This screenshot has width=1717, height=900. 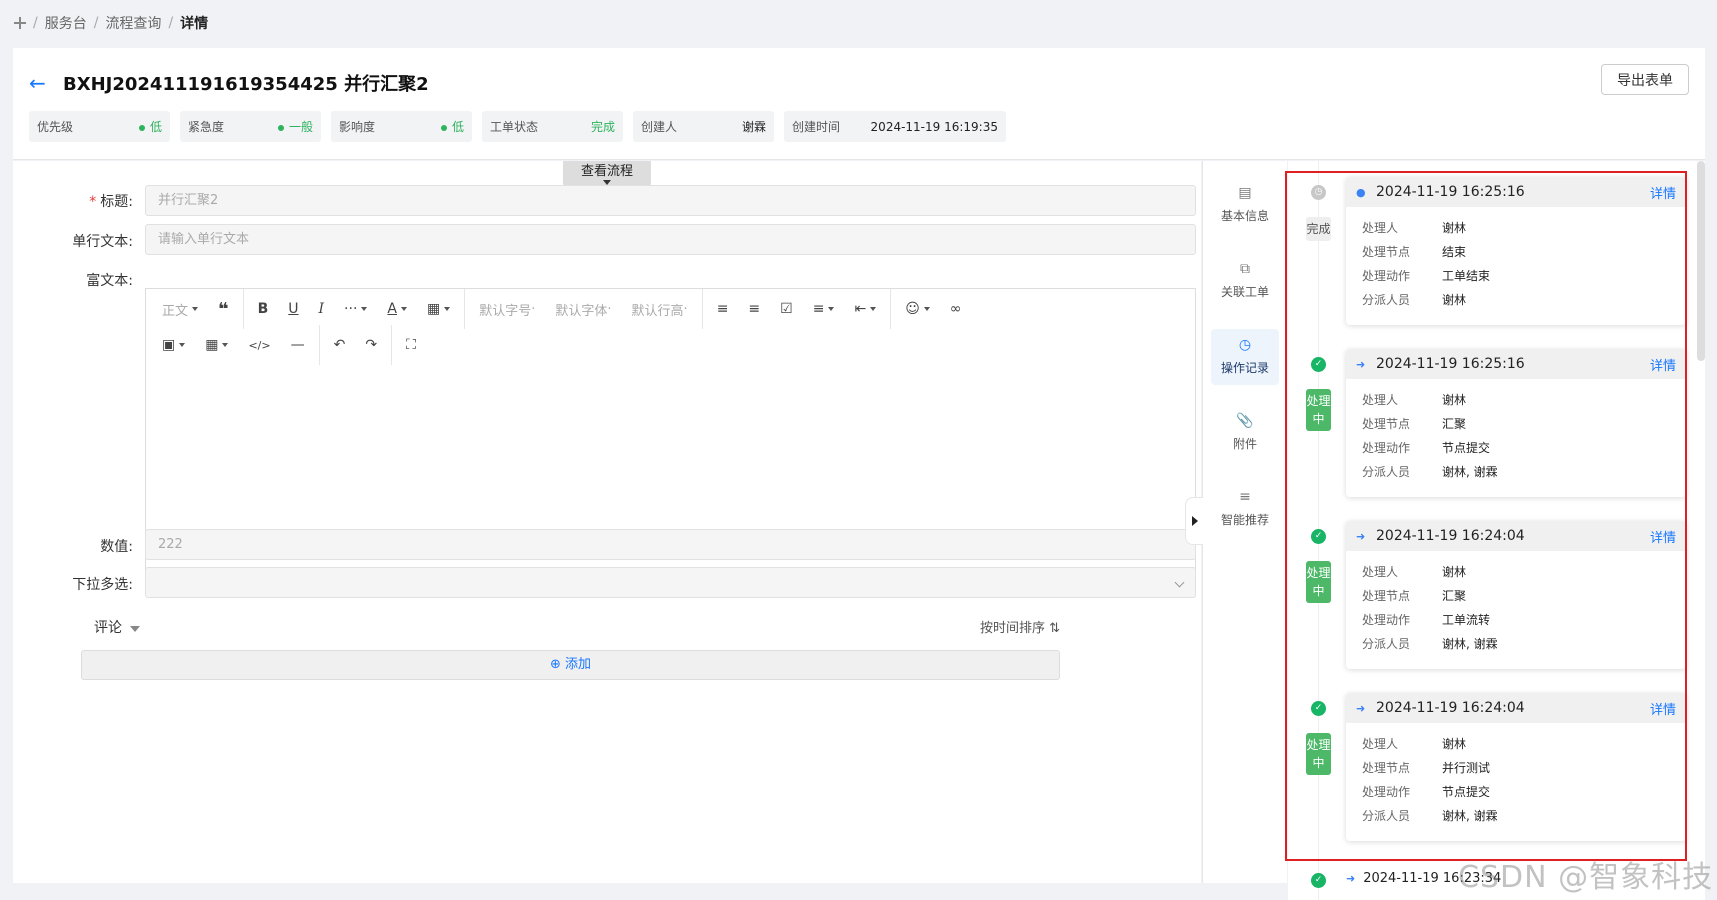 I want to click on font-color-icon: A, so click(x=397, y=309).